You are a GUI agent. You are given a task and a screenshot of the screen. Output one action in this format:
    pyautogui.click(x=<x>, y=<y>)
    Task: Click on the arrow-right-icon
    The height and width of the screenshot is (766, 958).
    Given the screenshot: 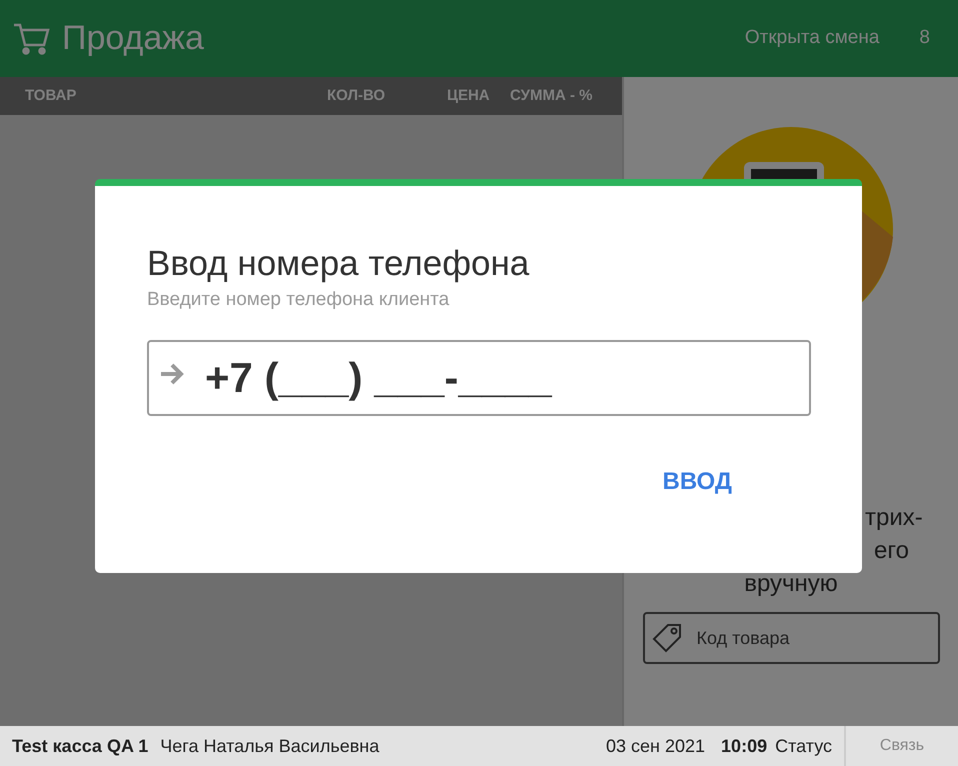 What is the action you would take?
    pyautogui.click(x=172, y=374)
    